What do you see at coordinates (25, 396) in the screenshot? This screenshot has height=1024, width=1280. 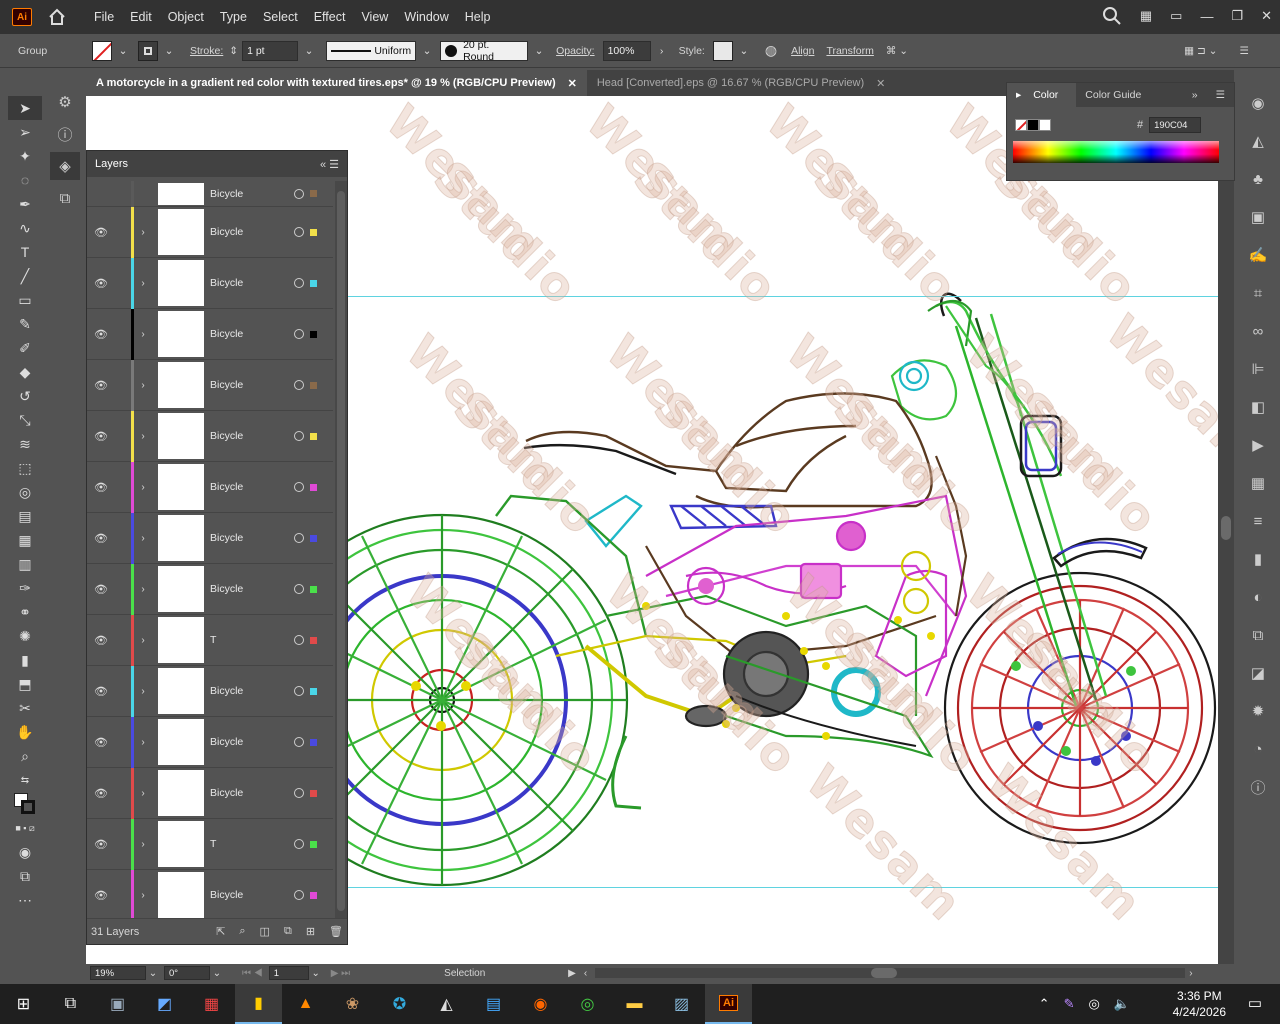 I see `rotate-tool-icon: ↺` at bounding box center [25, 396].